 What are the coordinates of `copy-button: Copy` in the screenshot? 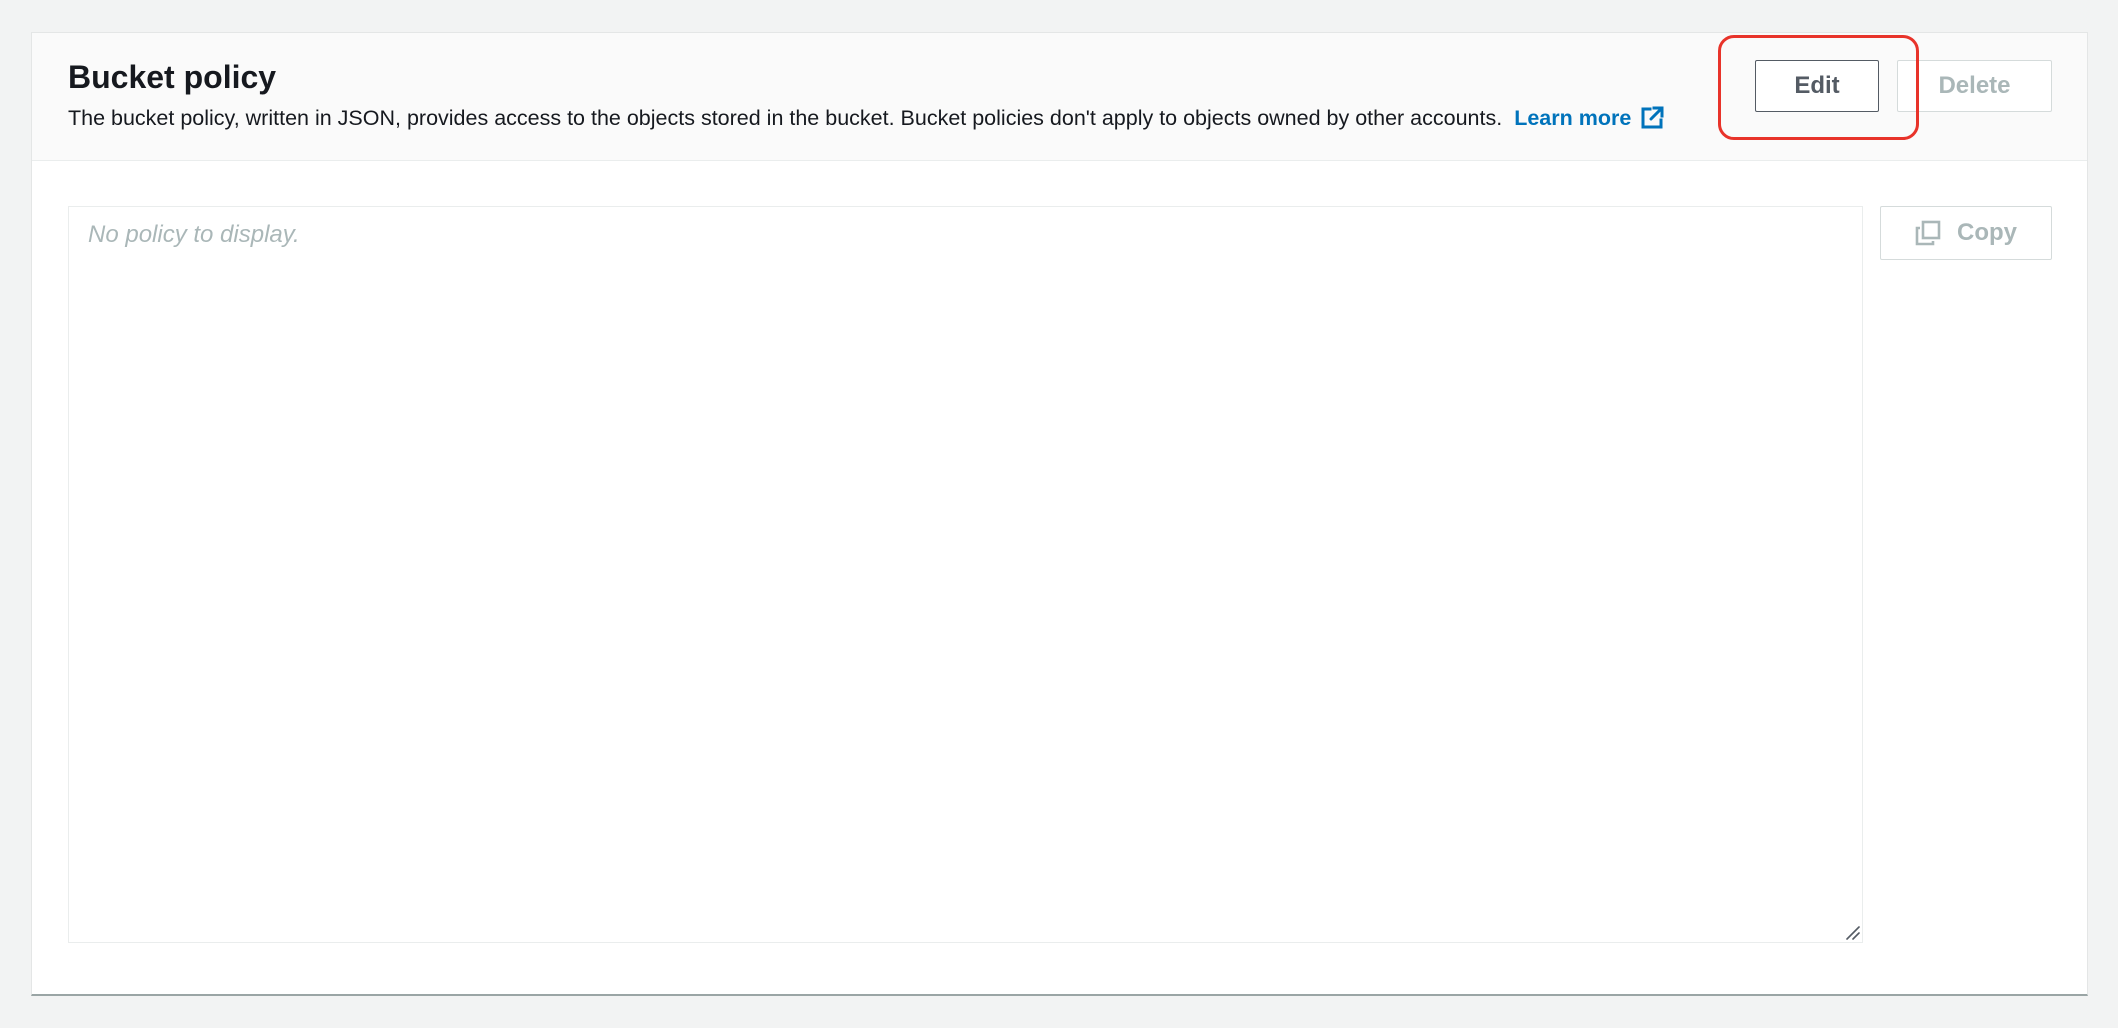 It's located at (1966, 233).